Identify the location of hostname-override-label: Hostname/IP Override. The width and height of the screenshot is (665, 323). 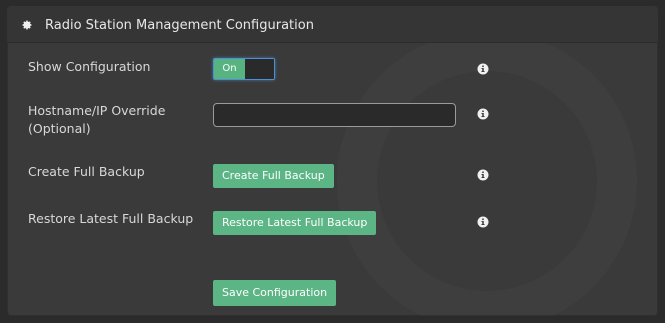
(97, 110).